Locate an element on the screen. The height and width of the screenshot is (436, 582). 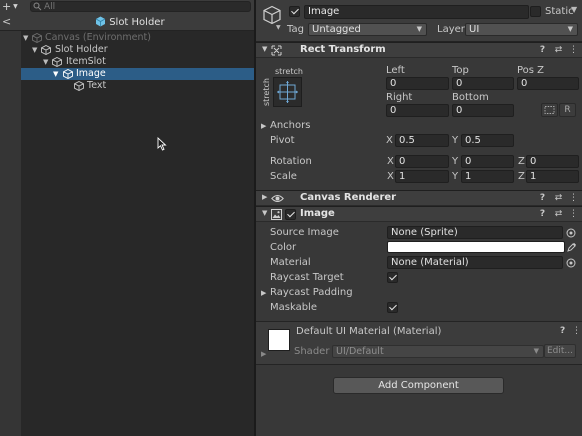
create-button: + ▼ is located at coordinates (12, 7).